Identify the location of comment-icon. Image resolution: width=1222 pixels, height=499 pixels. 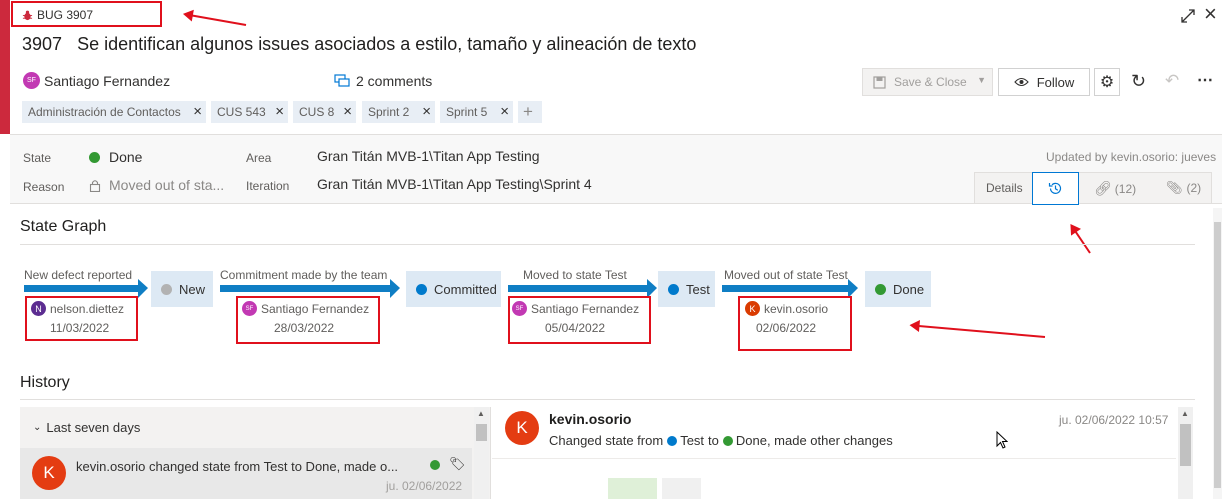
(342, 80).